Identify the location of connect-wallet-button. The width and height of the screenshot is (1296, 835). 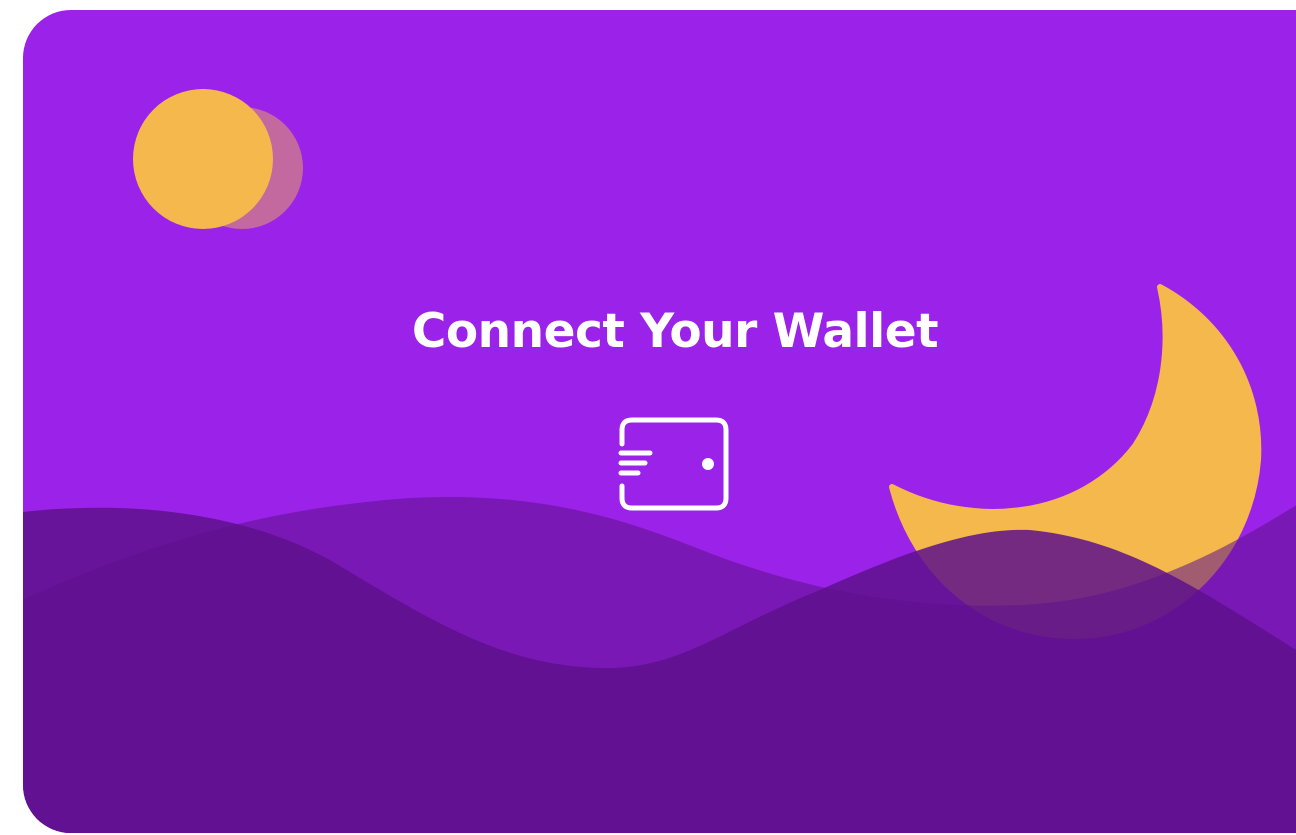
(673, 463).